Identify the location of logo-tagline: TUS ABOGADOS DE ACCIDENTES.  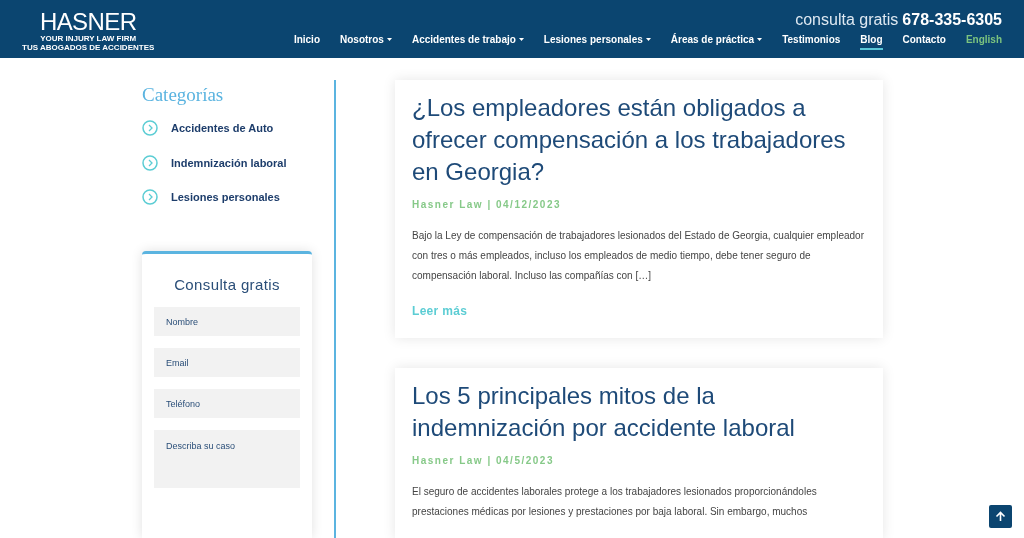
(88, 47).